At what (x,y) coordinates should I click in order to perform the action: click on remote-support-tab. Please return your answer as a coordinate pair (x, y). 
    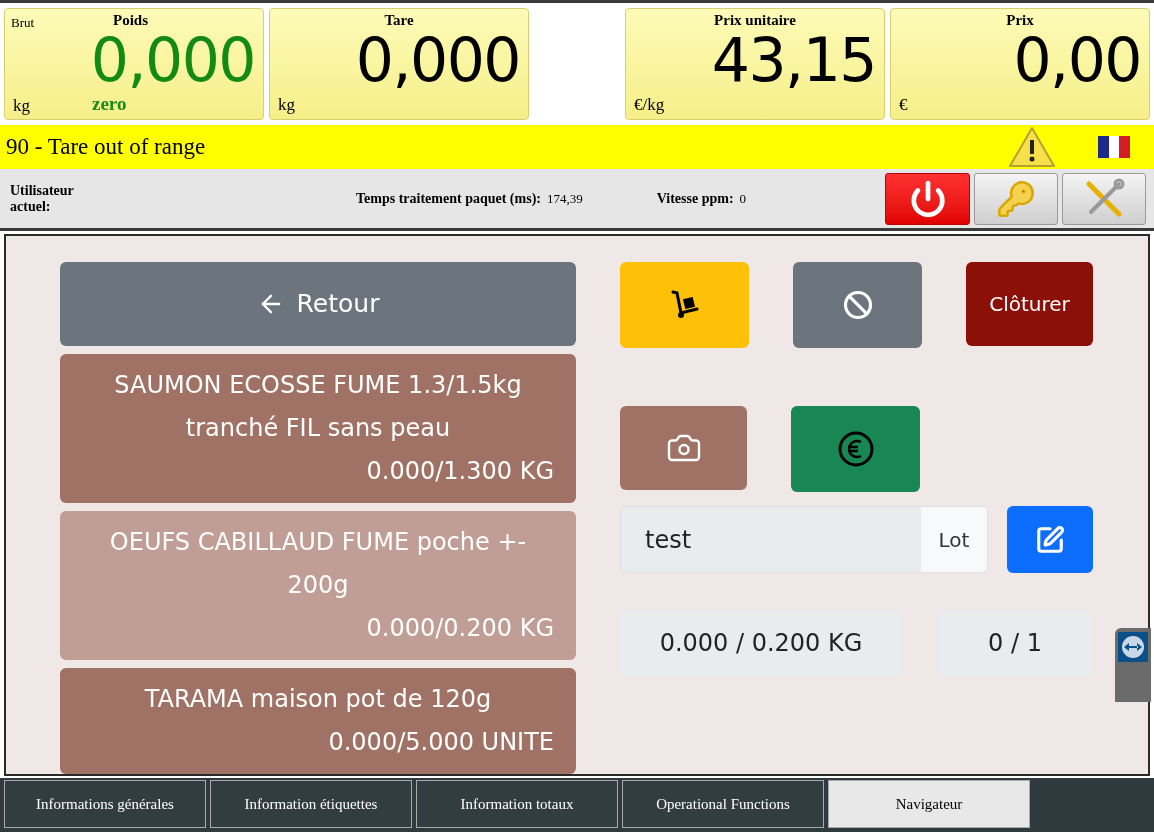
    Looking at the image, I should click on (1133, 665).